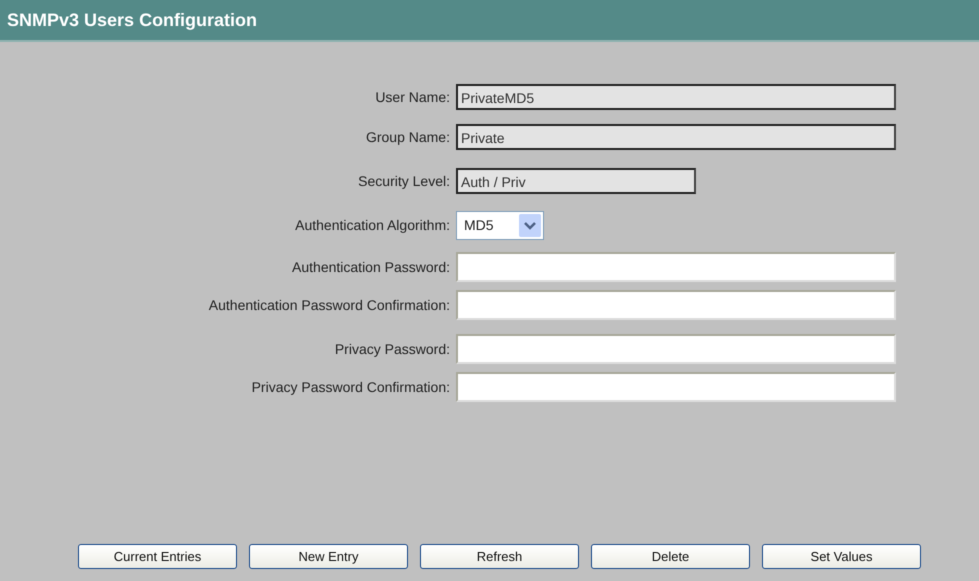  Describe the element at coordinates (676, 137) in the screenshot. I see `read-only-field: Private` at that location.